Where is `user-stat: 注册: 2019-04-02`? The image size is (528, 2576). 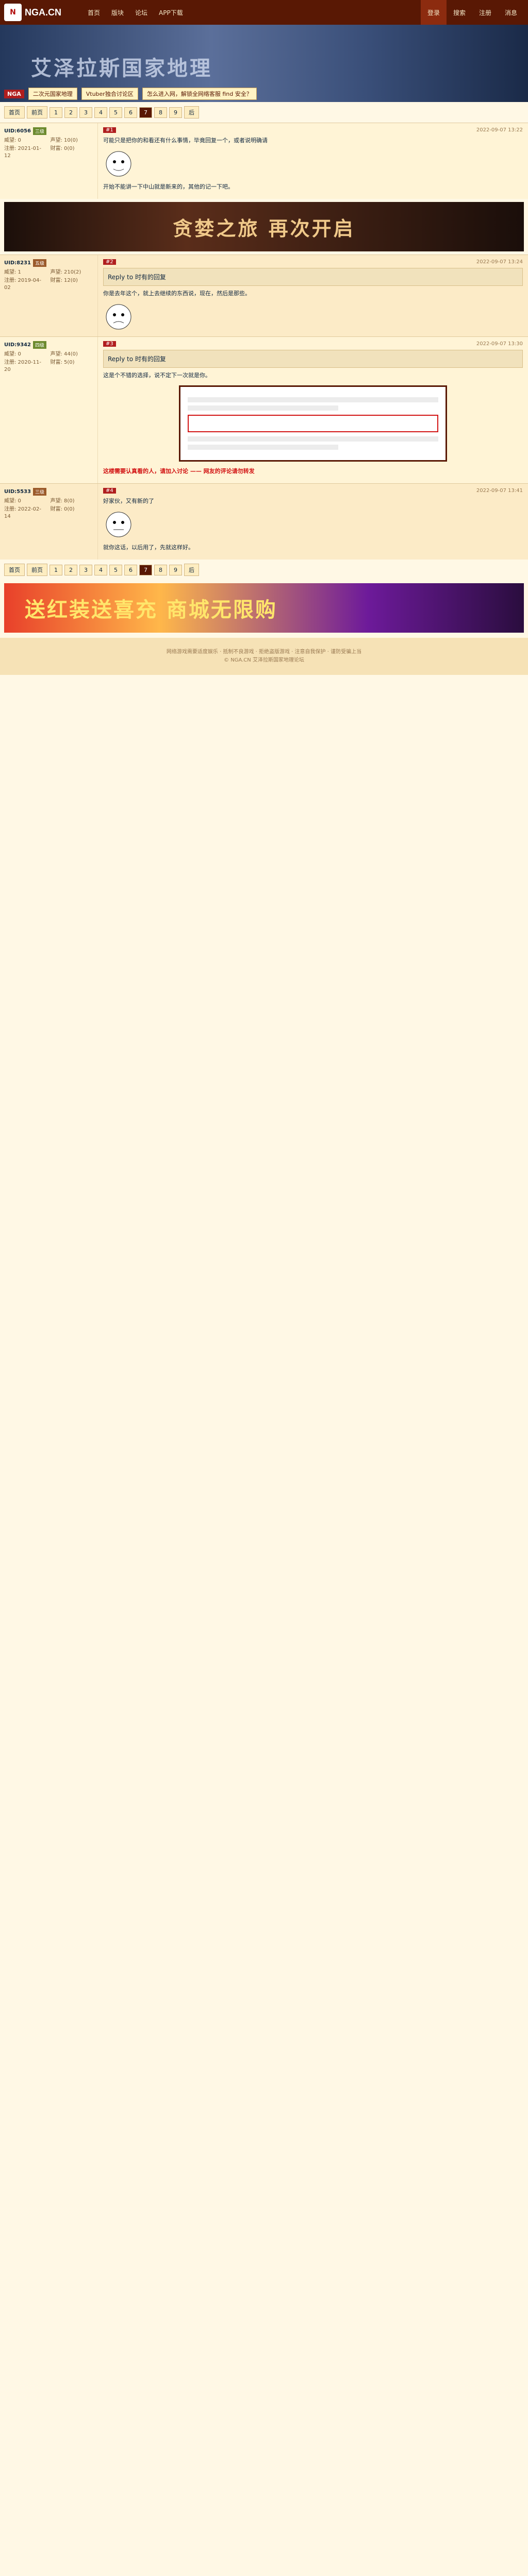
user-stat: 注册: 2019-04-02 is located at coordinates (23, 284).